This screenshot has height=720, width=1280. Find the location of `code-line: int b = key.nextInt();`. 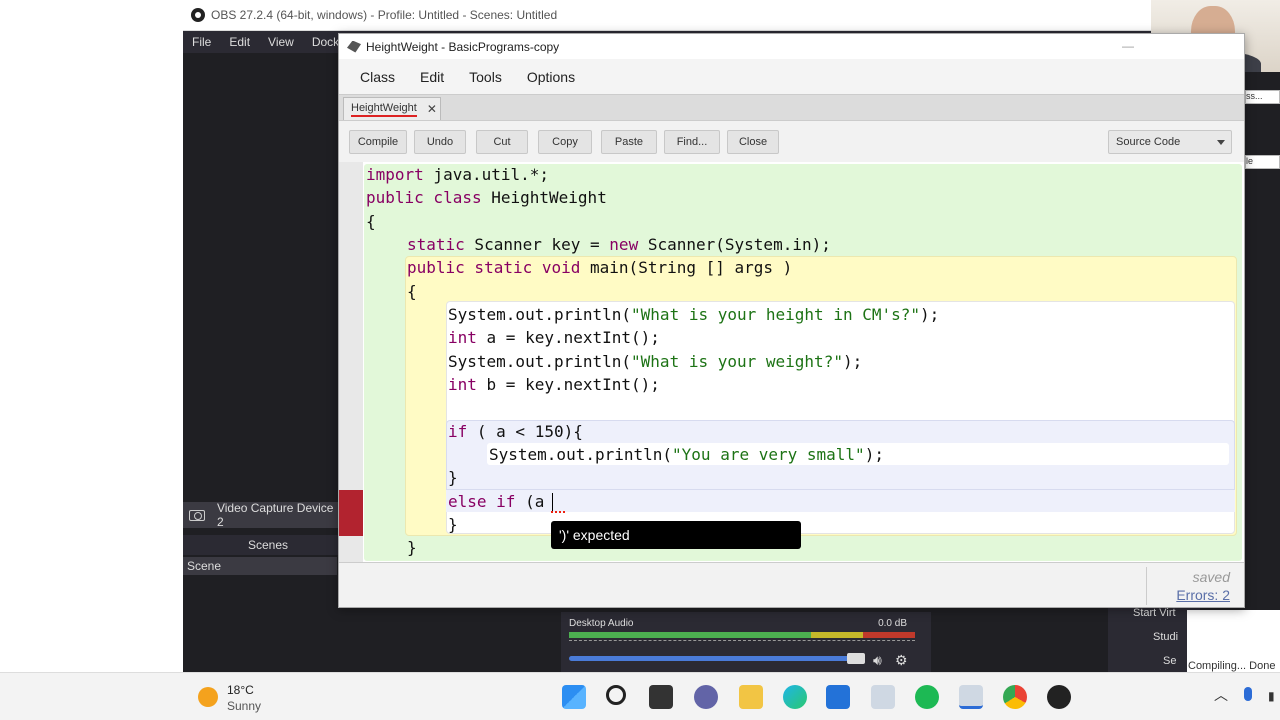

code-line: int b = key.nextInt(); is located at coordinates (554, 384).